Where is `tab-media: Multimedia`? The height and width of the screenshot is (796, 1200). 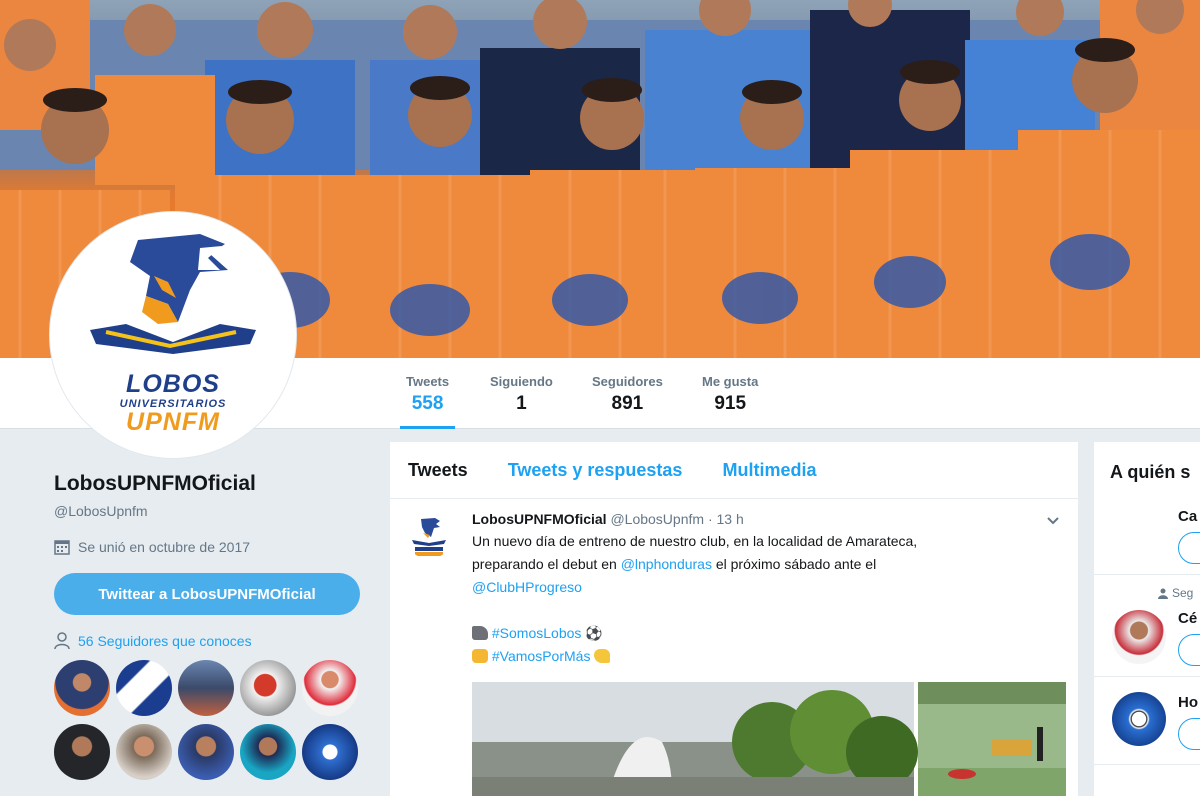 tab-media: Multimedia is located at coordinates (769, 470).